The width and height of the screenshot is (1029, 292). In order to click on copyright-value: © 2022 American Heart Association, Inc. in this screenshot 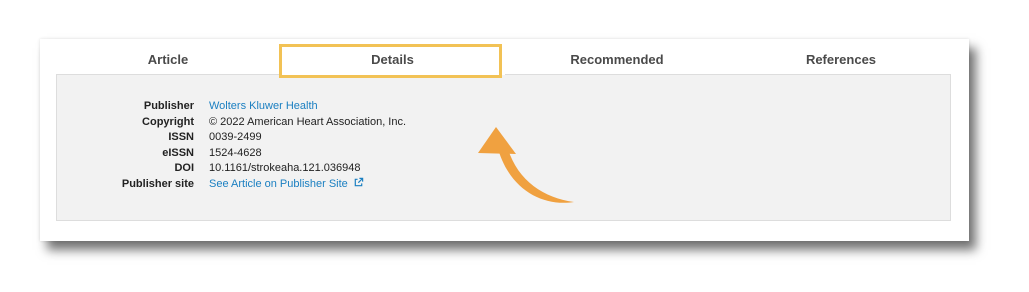, I will do `click(308, 121)`.